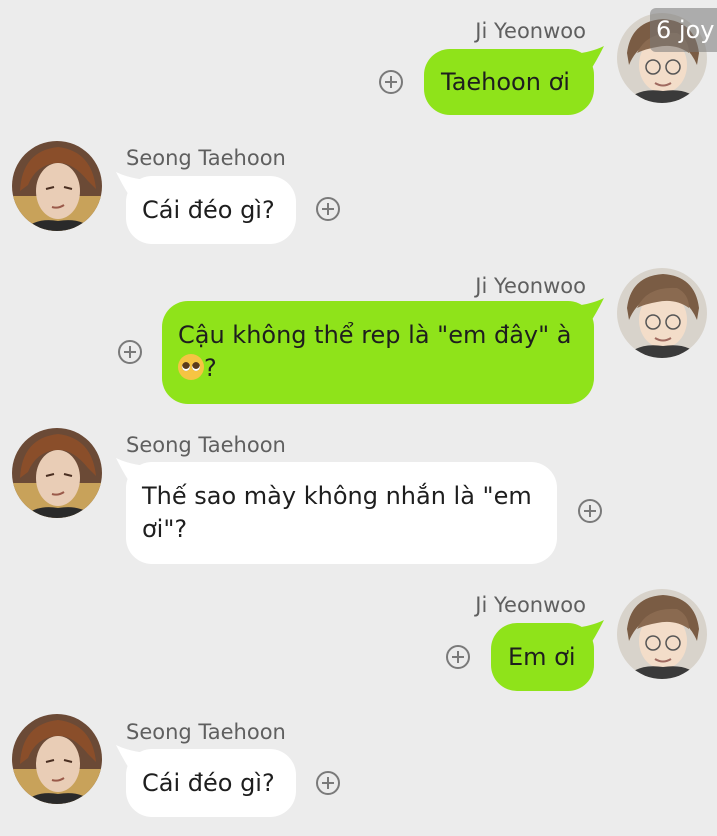  Describe the element at coordinates (375, 335) in the screenshot. I see `message-text-line: Cậu không thể rep là "em đây" à` at that location.